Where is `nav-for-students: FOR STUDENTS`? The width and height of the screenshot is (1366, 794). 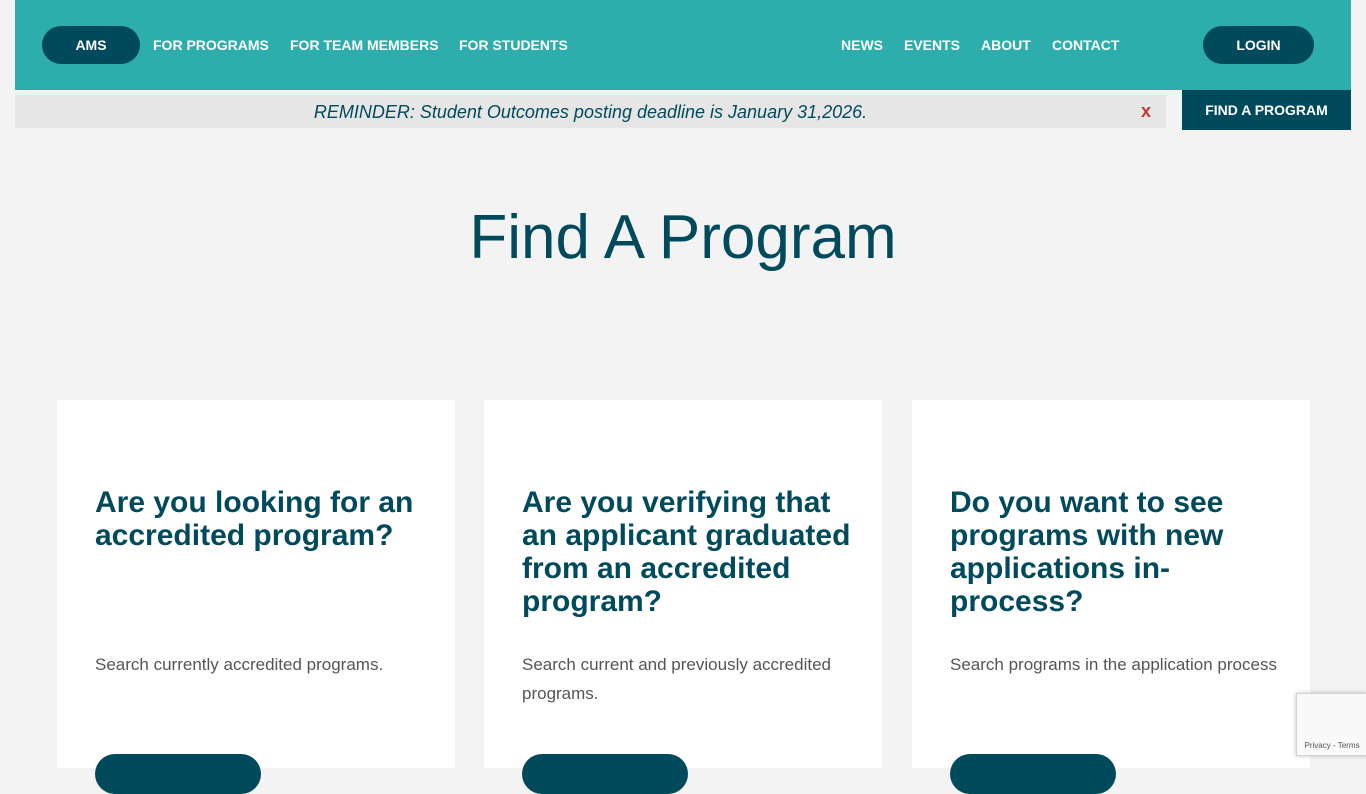
nav-for-students: FOR STUDENTS is located at coordinates (513, 45).